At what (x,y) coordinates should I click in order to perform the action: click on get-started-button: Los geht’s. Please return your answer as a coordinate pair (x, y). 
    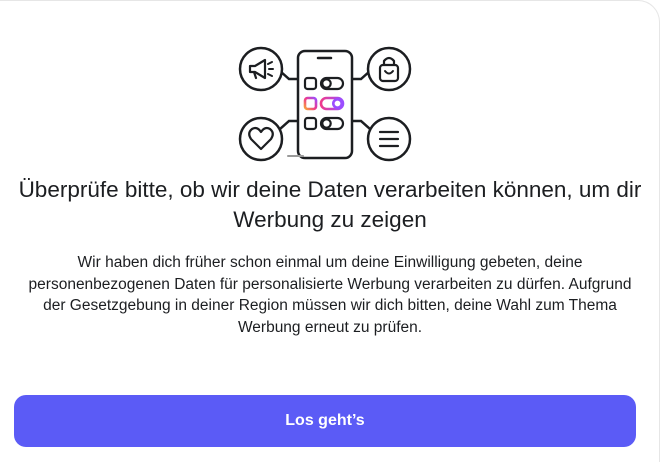
    Looking at the image, I should click on (325, 421).